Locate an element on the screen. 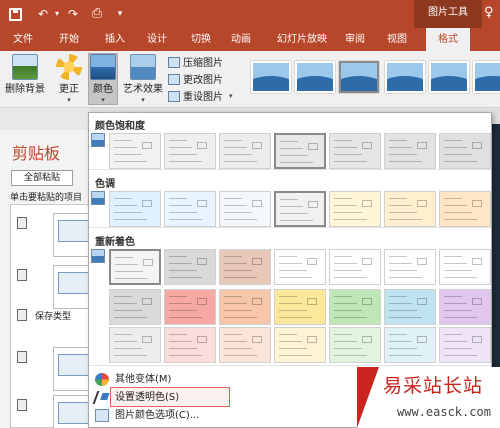 This screenshot has height=428, width=500. tab-view: 视图 is located at coordinates (397, 39).